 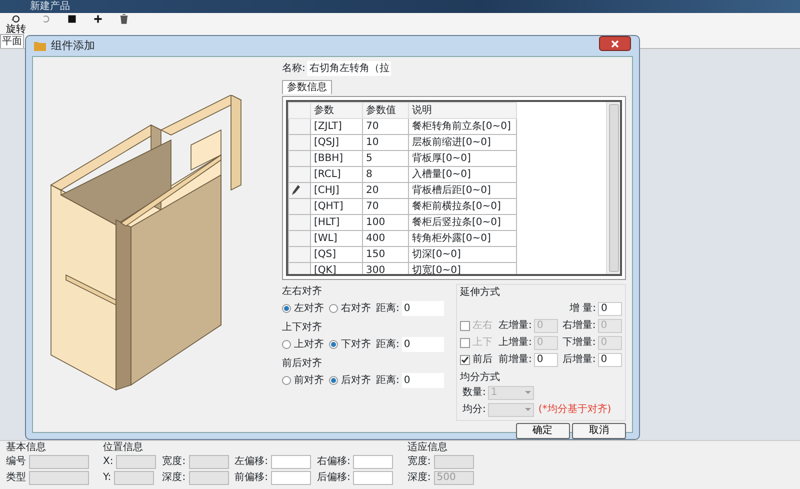 What do you see at coordinates (385, 158) in the screenshot?
I see `table-cell: 5` at bounding box center [385, 158].